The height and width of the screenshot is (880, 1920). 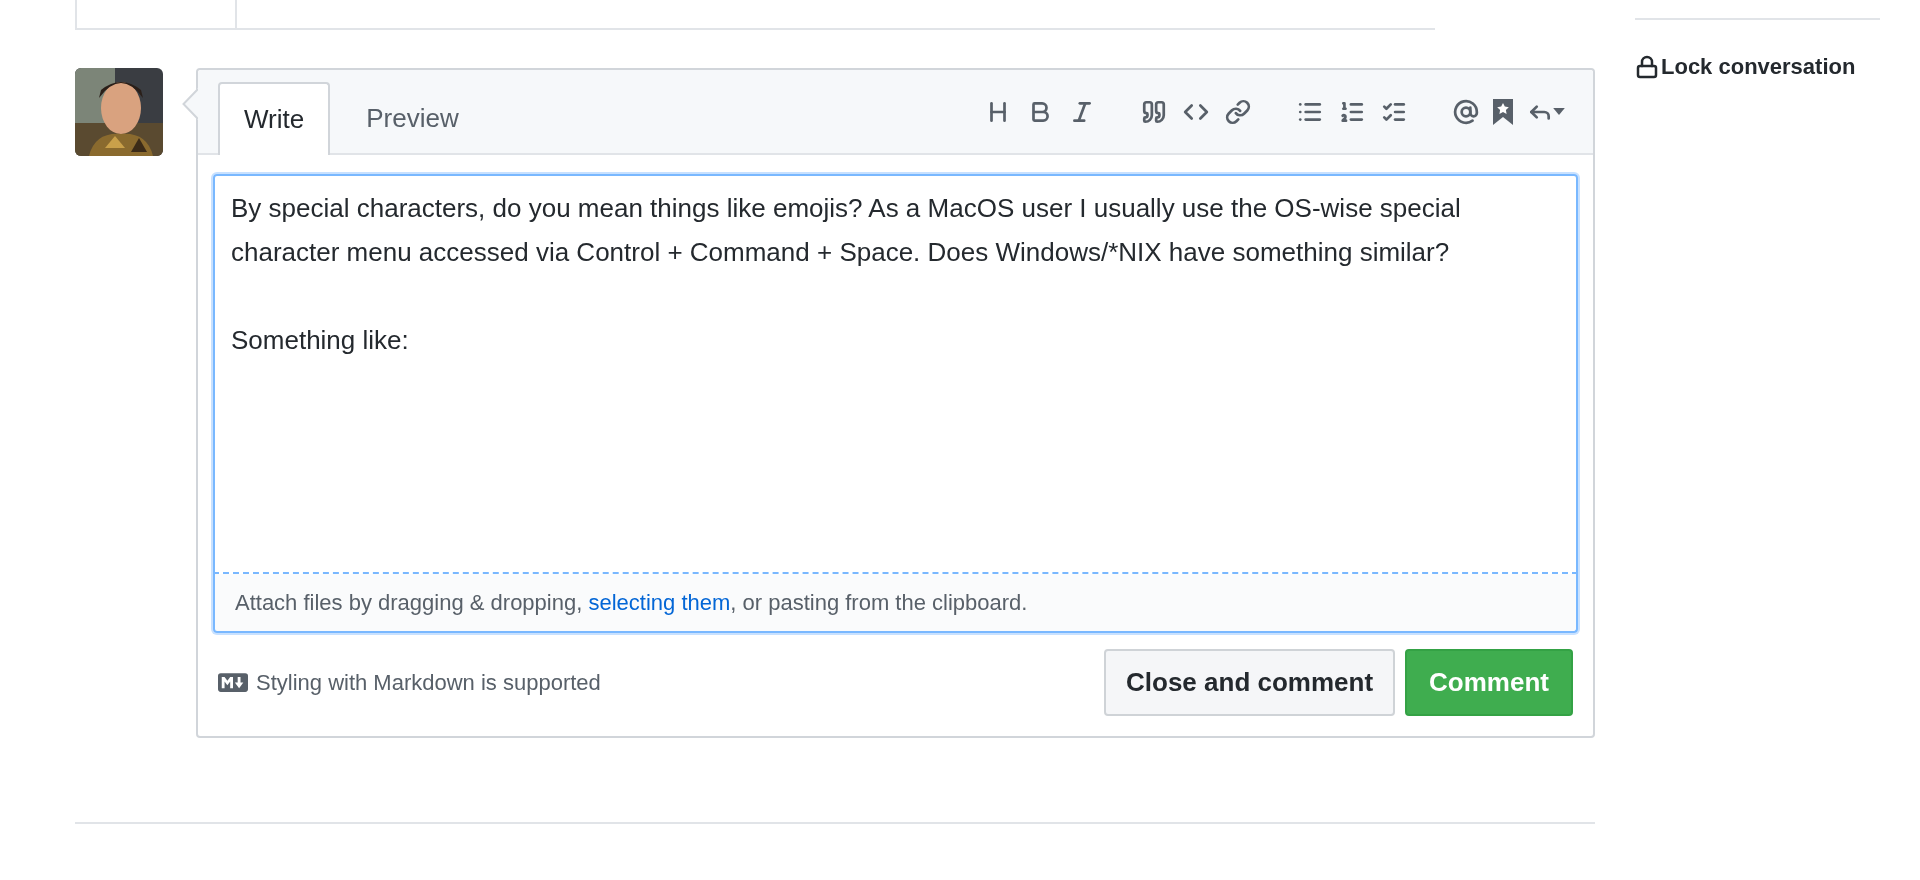 What do you see at coordinates (659, 602) in the screenshot?
I see `select-files-link: selecting them` at bounding box center [659, 602].